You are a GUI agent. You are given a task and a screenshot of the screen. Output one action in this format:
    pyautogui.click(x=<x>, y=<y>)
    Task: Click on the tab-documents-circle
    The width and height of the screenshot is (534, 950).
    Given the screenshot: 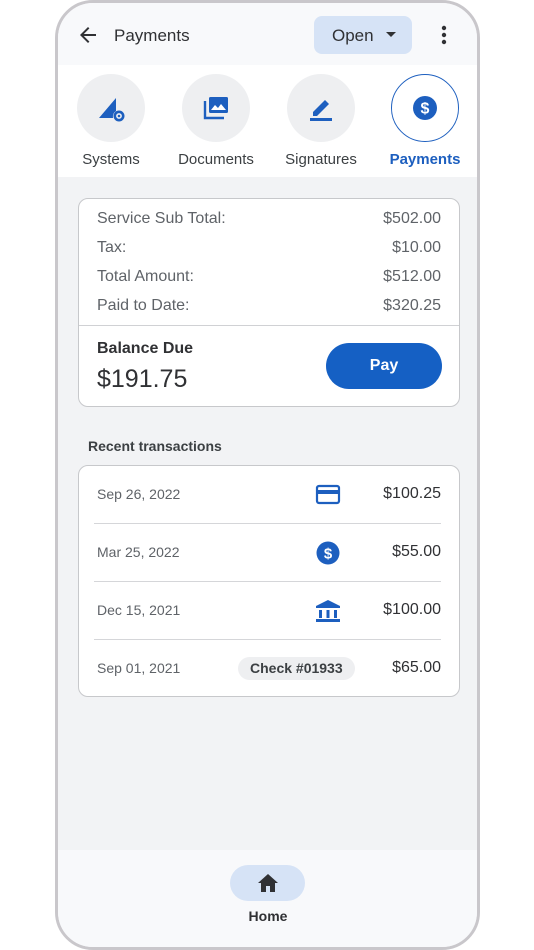 What is the action you would take?
    pyautogui.click(x=216, y=108)
    